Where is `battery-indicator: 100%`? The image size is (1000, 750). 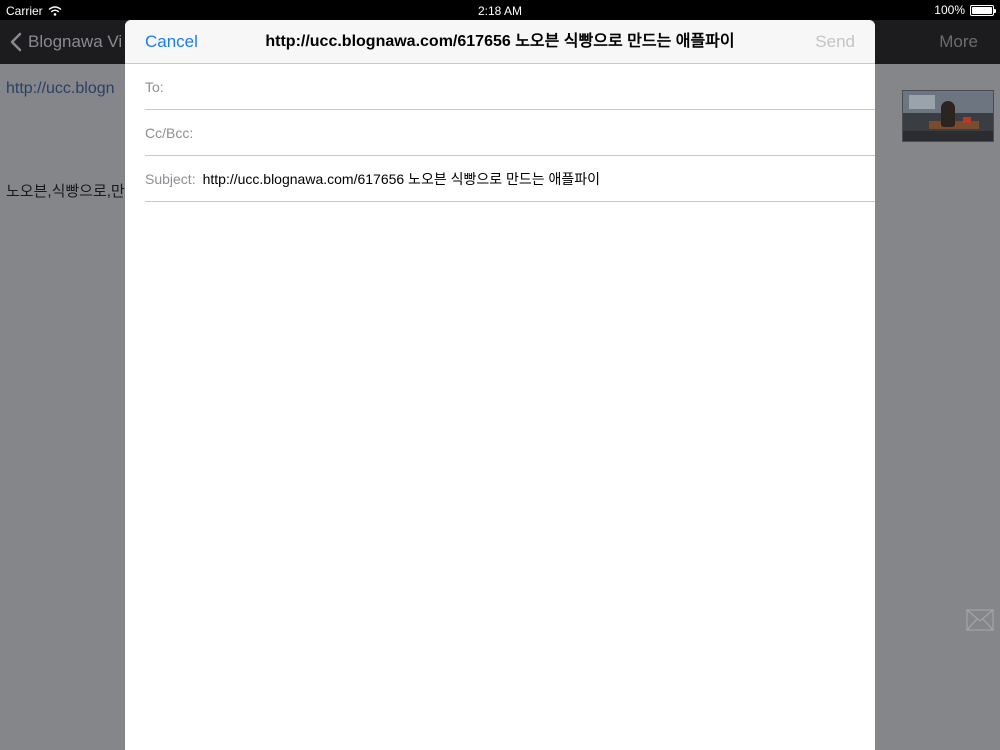
battery-indicator: 100% is located at coordinates (965, 10).